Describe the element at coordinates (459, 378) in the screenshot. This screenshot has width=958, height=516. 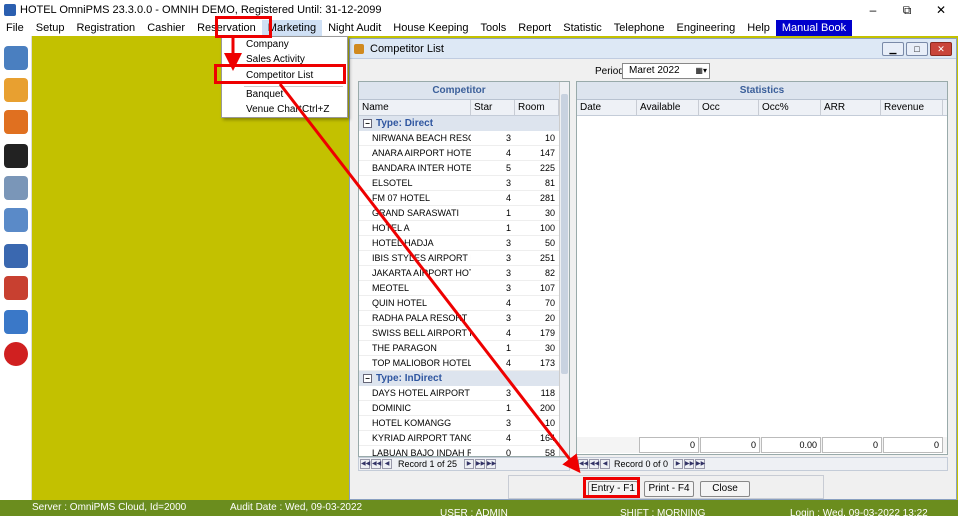
I see `group-row: − Type: InDirect` at that location.